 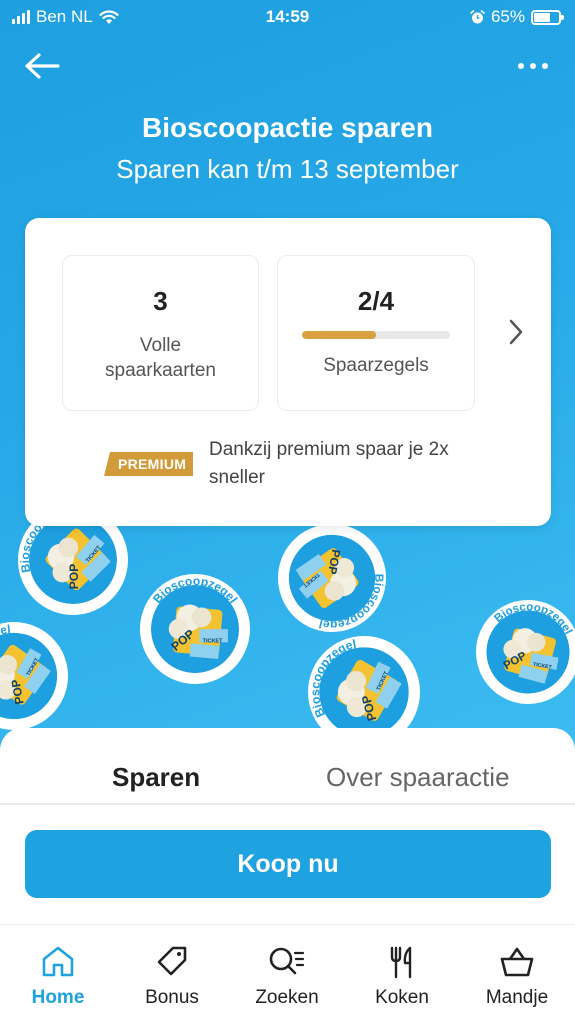 What do you see at coordinates (507, 16) in the screenshot?
I see `battery-percentage: 65%` at bounding box center [507, 16].